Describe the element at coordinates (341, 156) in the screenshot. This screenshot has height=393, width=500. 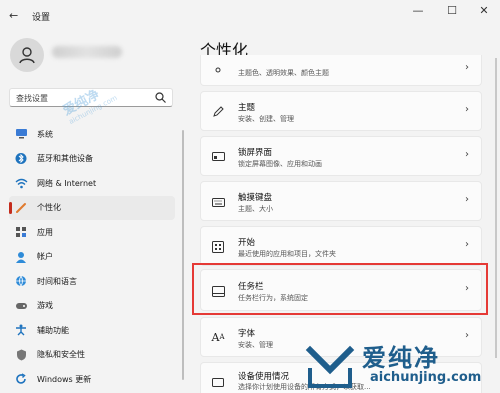
I see `lockscreen-card: 锁屏界面 锁定屏幕图像、应用和动画 ›` at that location.